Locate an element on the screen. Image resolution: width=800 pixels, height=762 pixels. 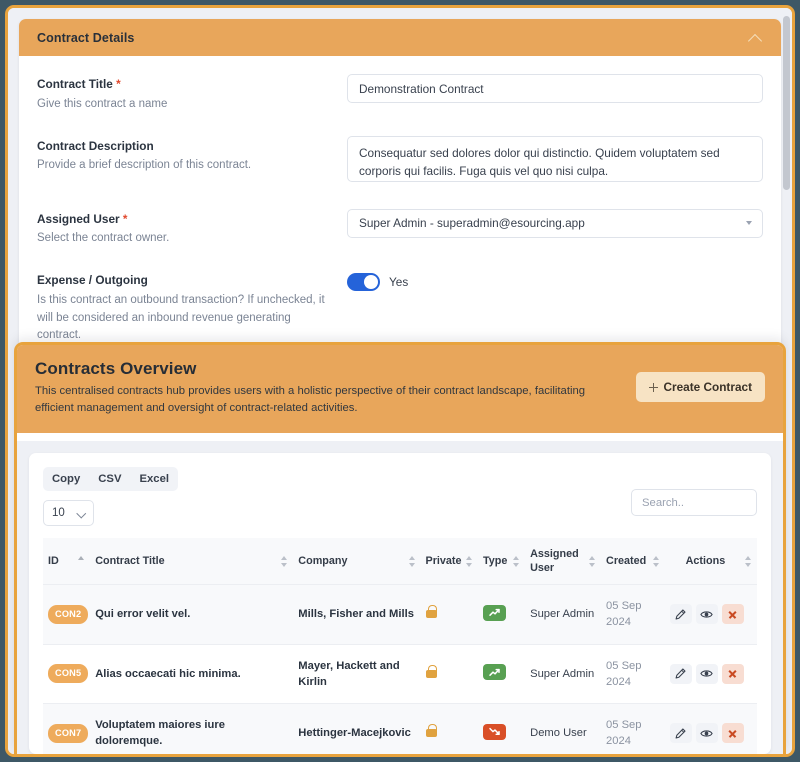
assigned-user-select is located at coordinates (555, 223).